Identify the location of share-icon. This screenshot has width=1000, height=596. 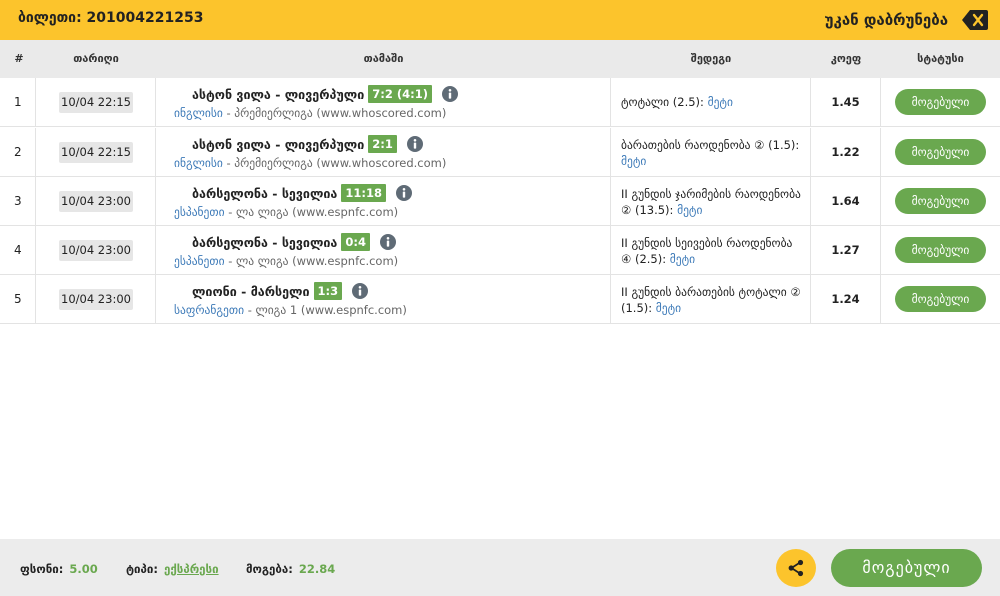
(796, 568).